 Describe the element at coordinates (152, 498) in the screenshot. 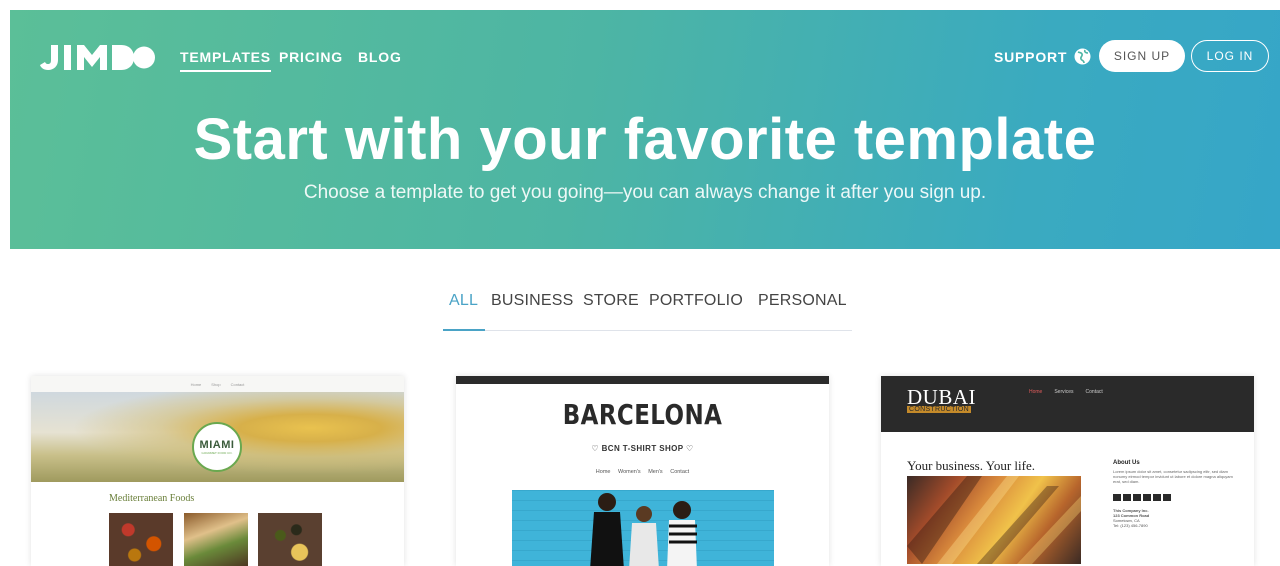

I see `miami-heading: Mediterranean Foods` at that location.